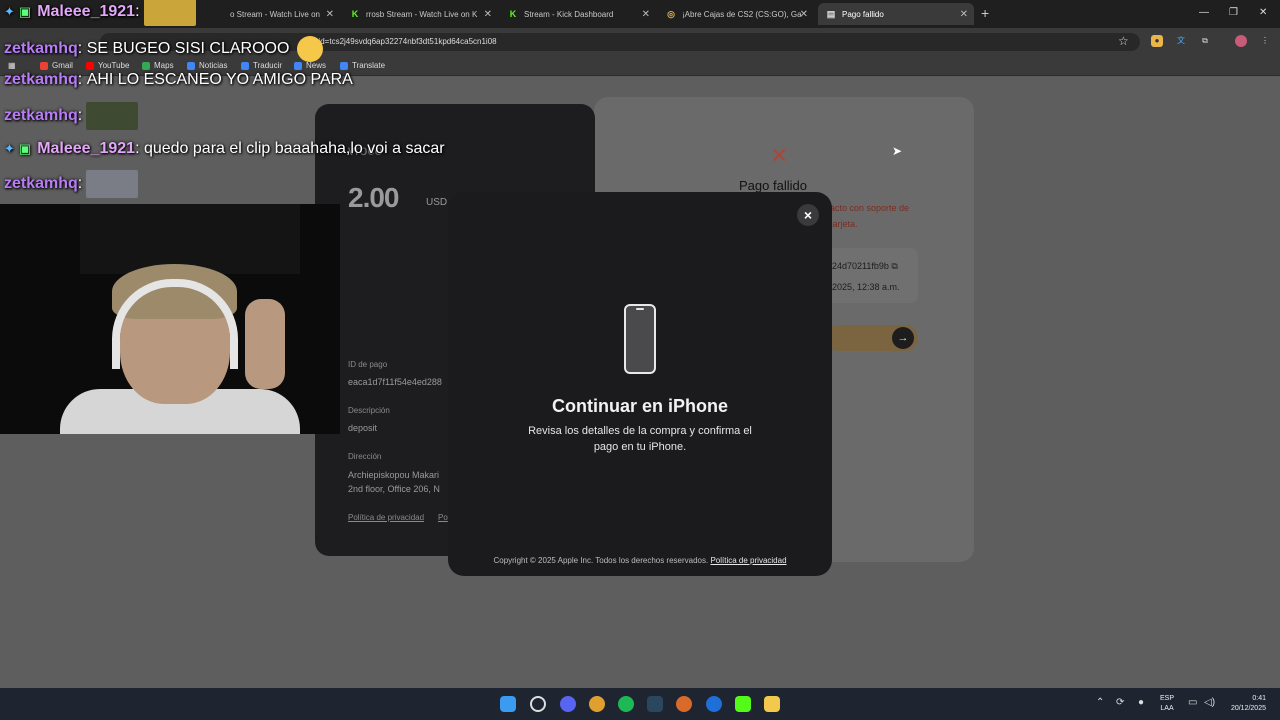 The image size is (1280, 720). What do you see at coordinates (1244, 704) in the screenshot?
I see `system-clock: 0:41 20/12/2025` at bounding box center [1244, 704].